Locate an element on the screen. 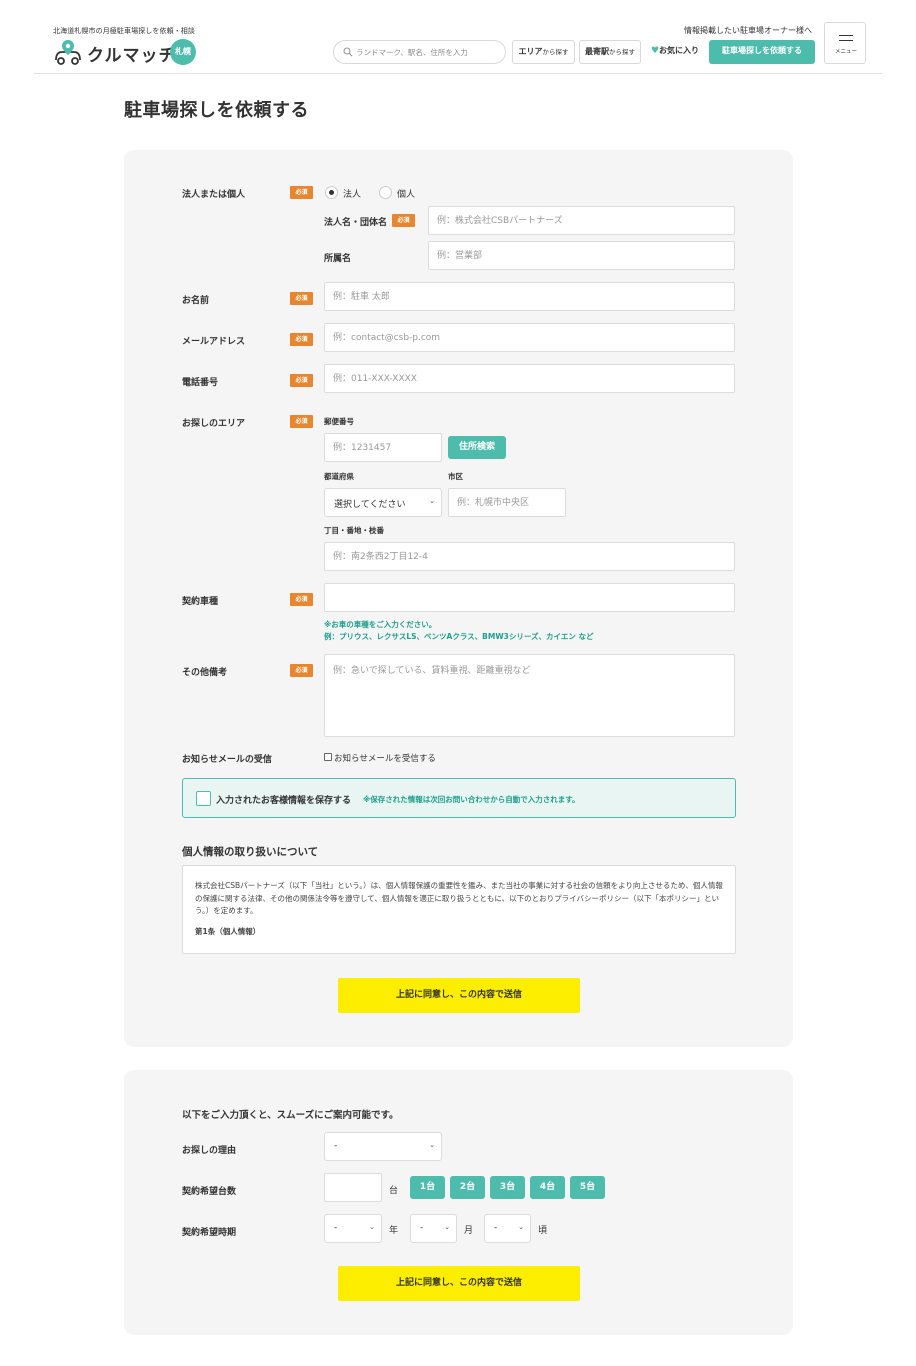 Image resolution: width=916 pixels, height=1366 pixels. remarks-textarea: 例：急いで探している、賃料重視、距離重視など is located at coordinates (529, 695).